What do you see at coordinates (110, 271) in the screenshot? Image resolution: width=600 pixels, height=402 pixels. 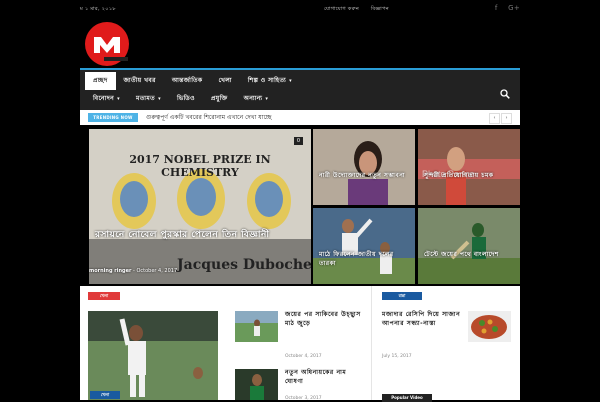 I see `featured-big-author: morning ringer` at bounding box center [110, 271].